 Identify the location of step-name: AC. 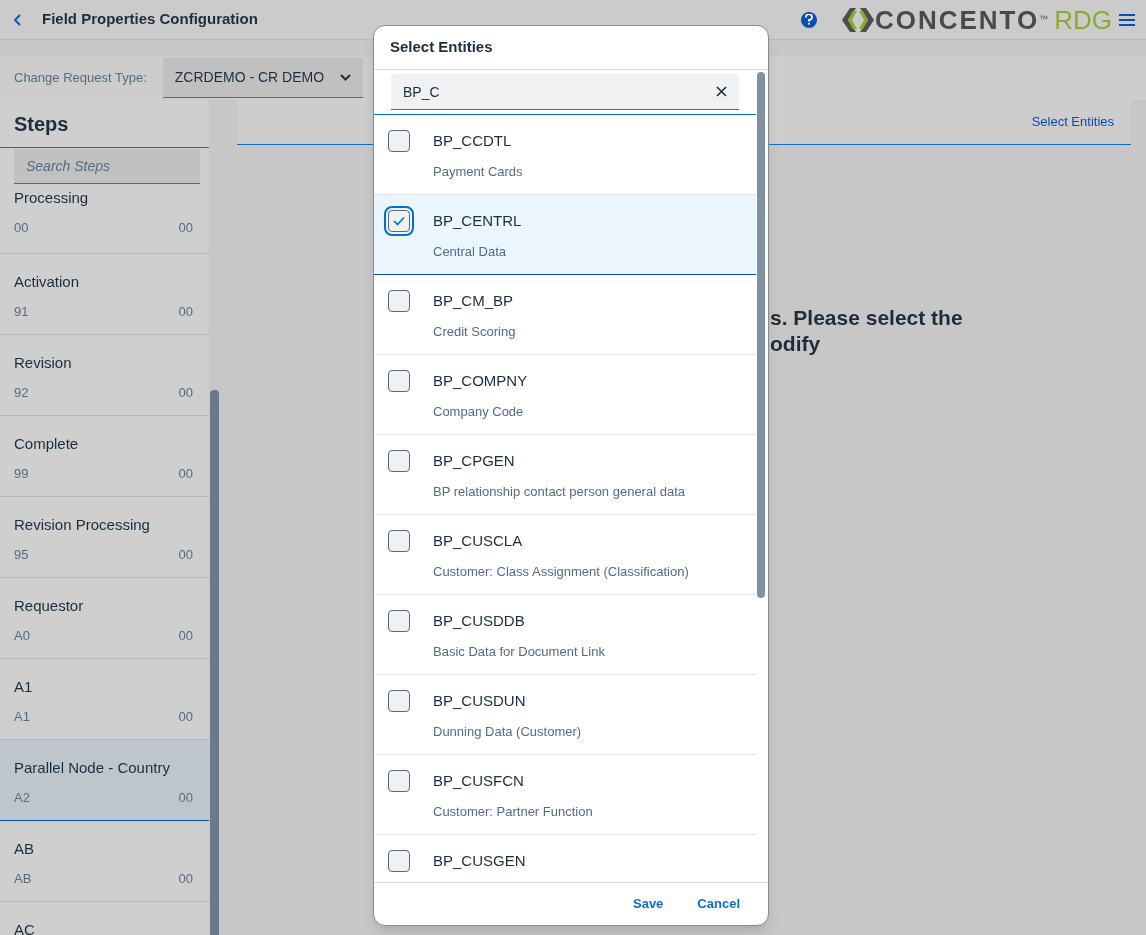
(25, 927).